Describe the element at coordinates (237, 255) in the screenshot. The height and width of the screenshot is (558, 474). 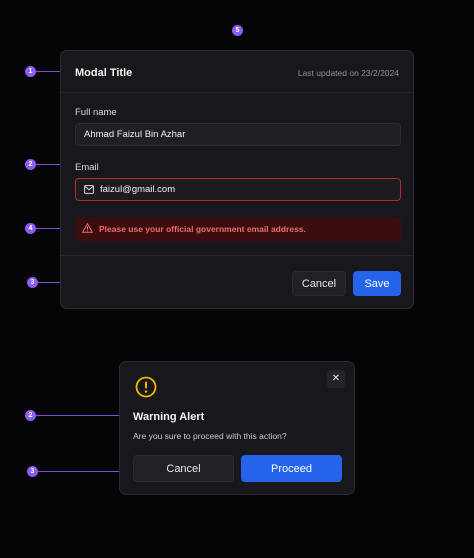
I see `footer-divider` at that location.